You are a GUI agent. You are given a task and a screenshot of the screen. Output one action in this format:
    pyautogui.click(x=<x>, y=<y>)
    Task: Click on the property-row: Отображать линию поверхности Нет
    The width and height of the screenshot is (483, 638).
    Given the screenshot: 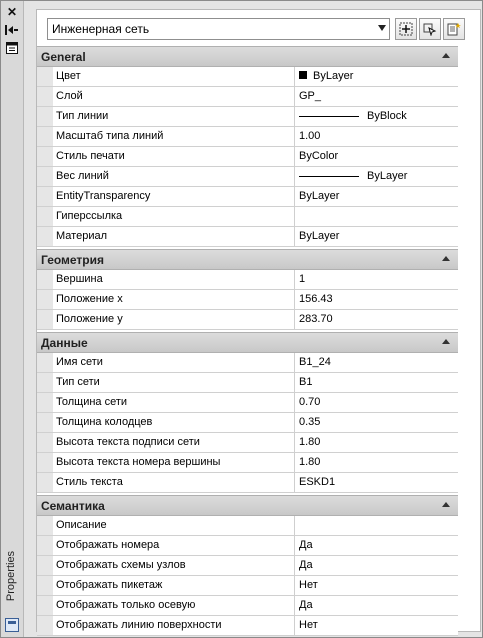 What is the action you would take?
    pyautogui.click(x=247, y=626)
    